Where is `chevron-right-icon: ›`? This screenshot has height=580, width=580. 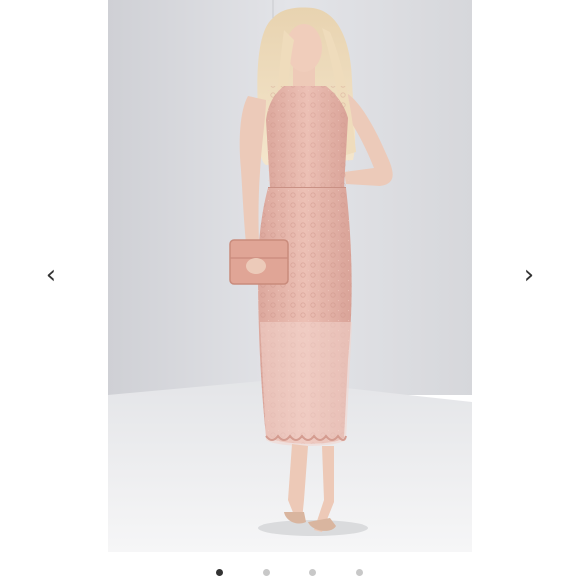
chevron-right-icon: › is located at coordinates (529, 275).